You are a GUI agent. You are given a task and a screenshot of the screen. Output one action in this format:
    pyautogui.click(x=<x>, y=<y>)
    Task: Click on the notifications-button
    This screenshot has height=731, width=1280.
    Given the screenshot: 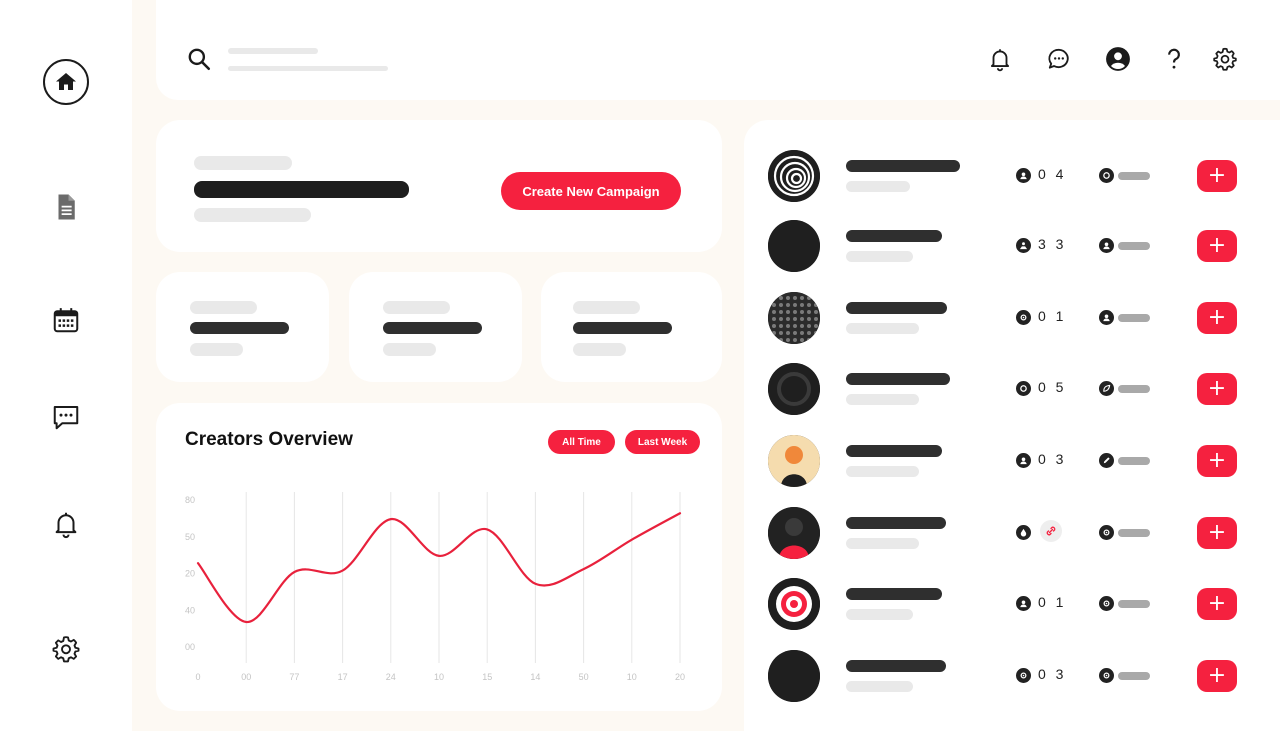 What is the action you would take?
    pyautogui.click(x=1000, y=59)
    